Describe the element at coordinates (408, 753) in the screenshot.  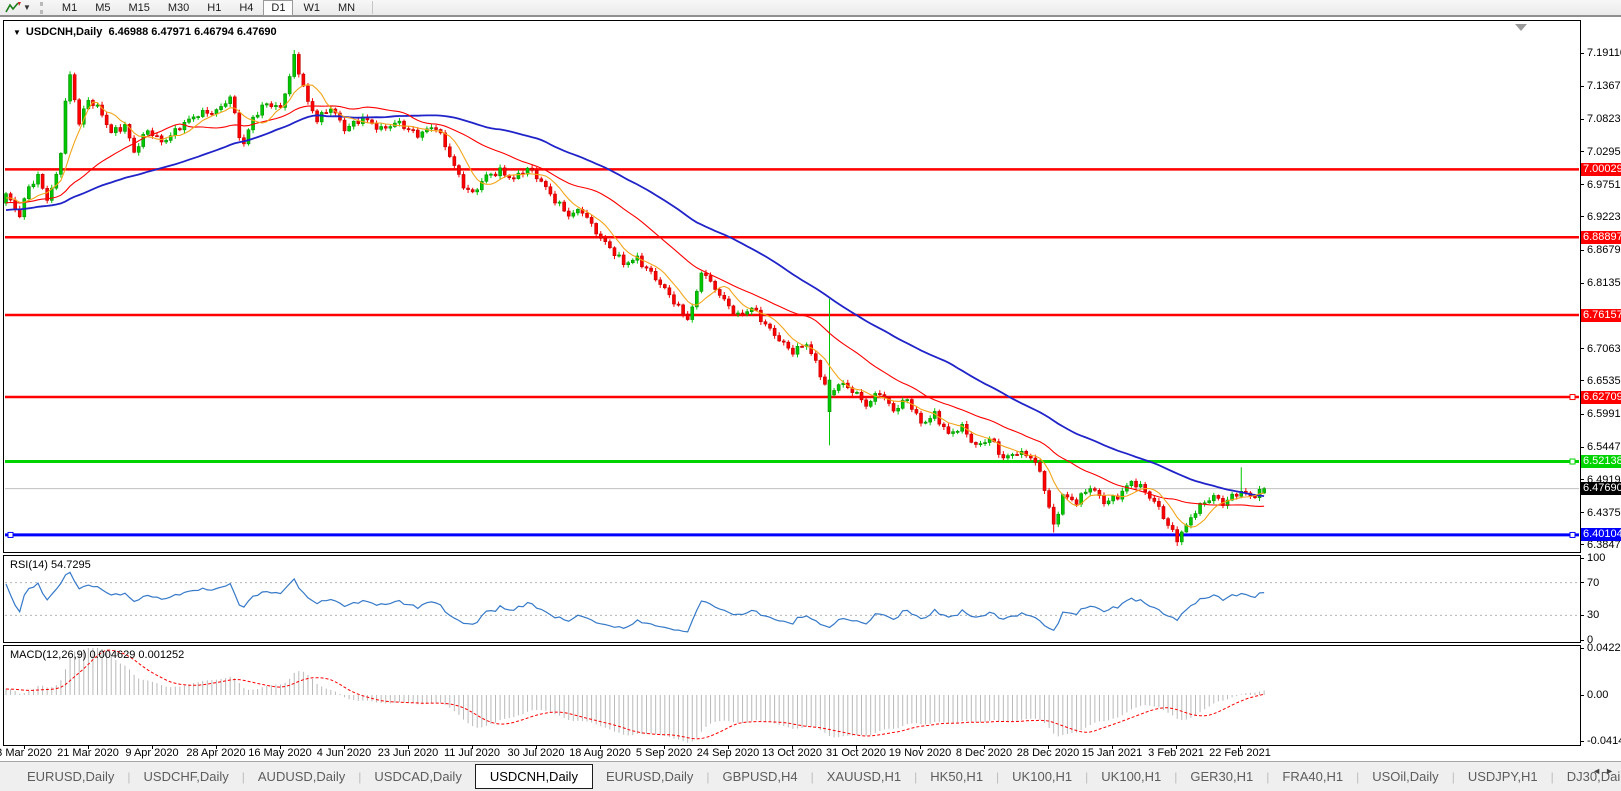
I see `date-label: 23 Jun 2020` at that location.